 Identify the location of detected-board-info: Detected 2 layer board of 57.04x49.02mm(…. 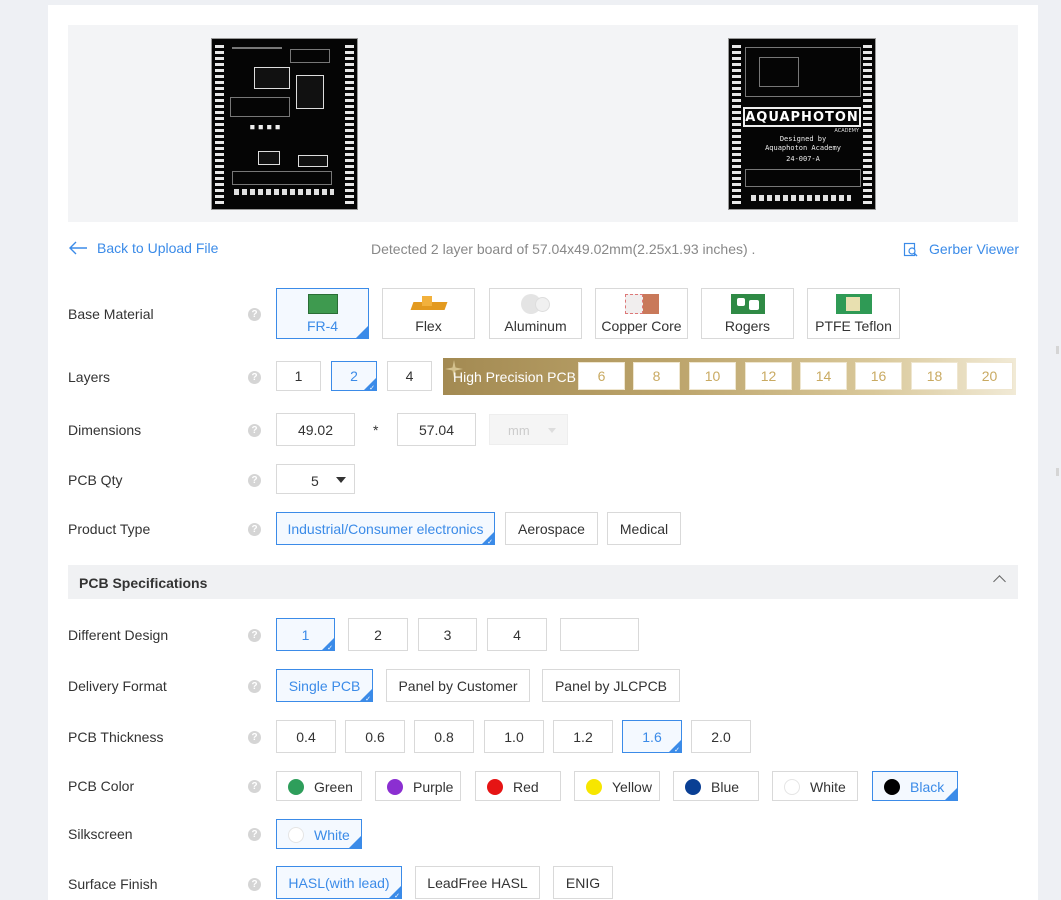
(563, 249).